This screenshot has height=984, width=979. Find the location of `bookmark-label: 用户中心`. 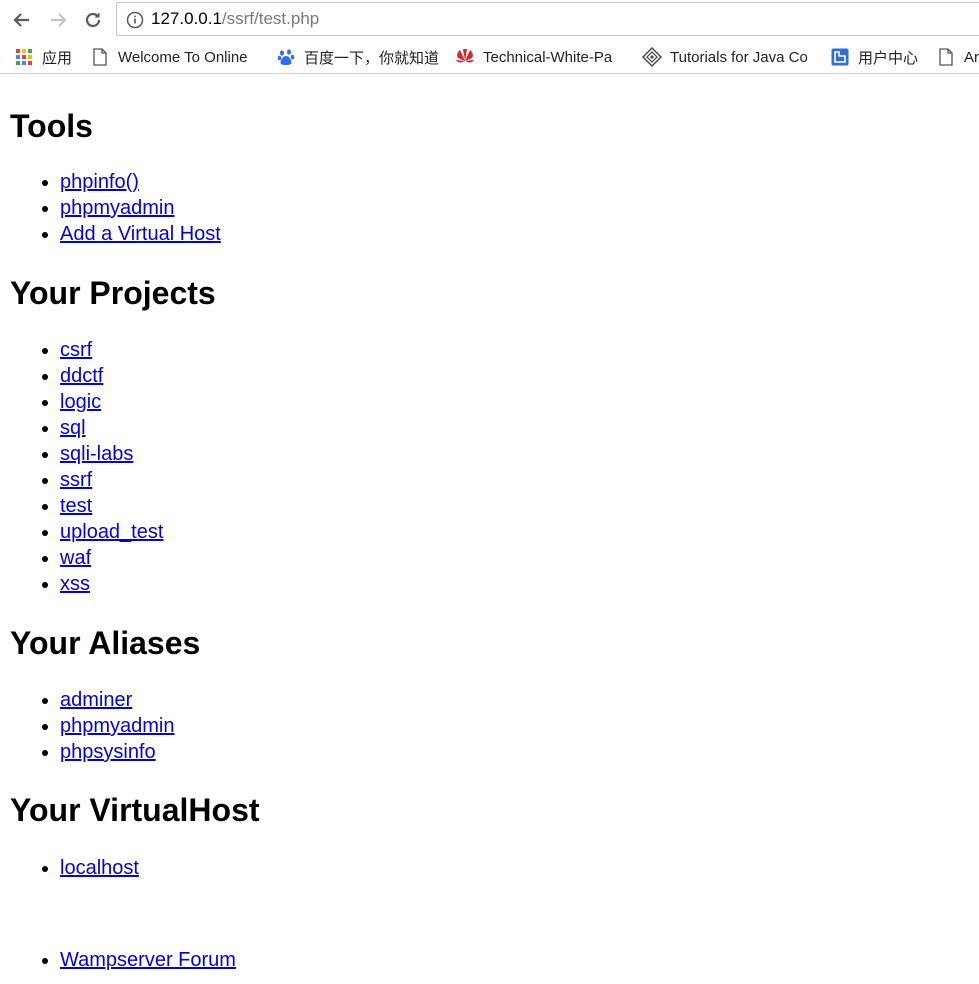

bookmark-label: 用户中心 is located at coordinates (888, 58).